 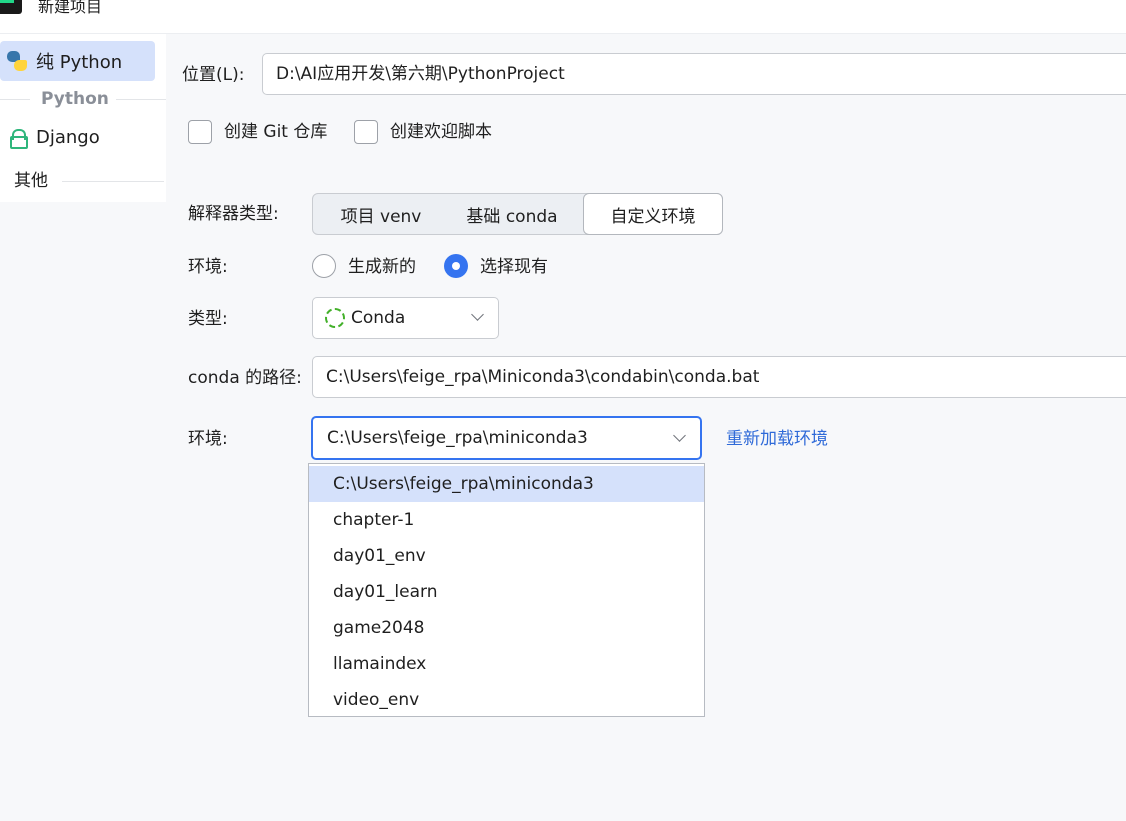 What do you see at coordinates (441, 132) in the screenshot?
I see `create-welcome-label: 创建欢迎脚本` at bounding box center [441, 132].